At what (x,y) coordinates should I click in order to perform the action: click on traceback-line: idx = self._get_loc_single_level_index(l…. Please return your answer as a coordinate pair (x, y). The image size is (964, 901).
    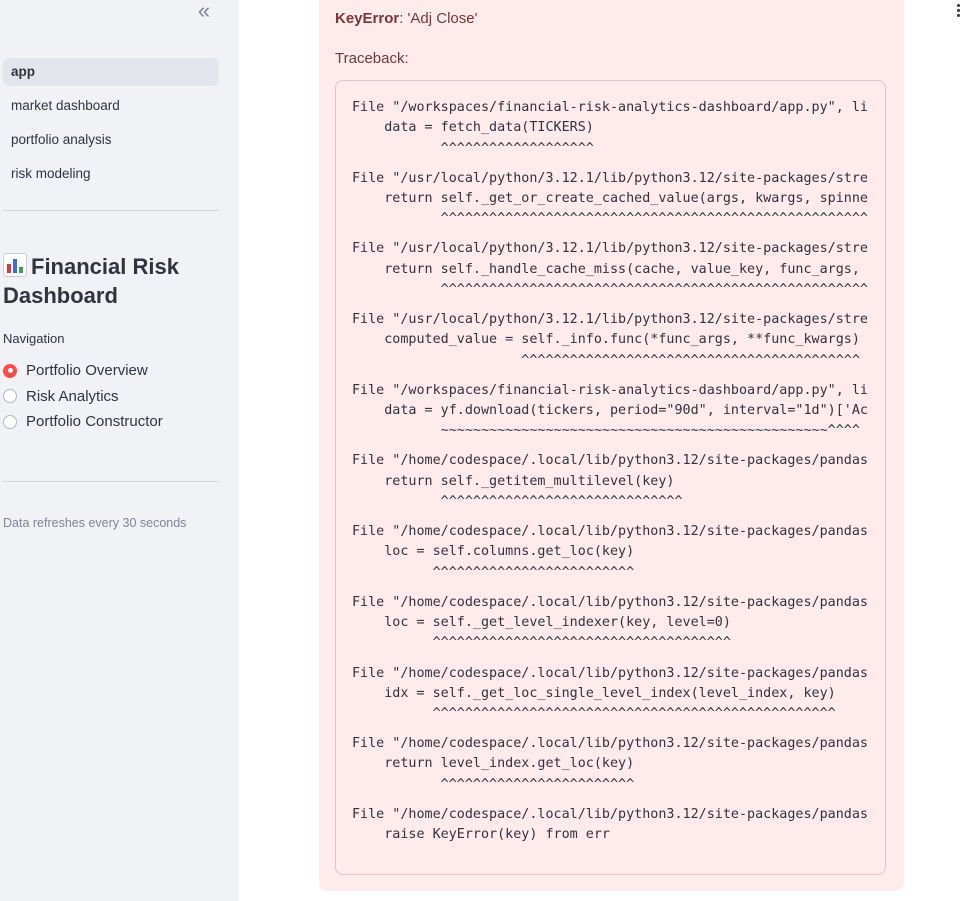
    Looking at the image, I should click on (594, 693).